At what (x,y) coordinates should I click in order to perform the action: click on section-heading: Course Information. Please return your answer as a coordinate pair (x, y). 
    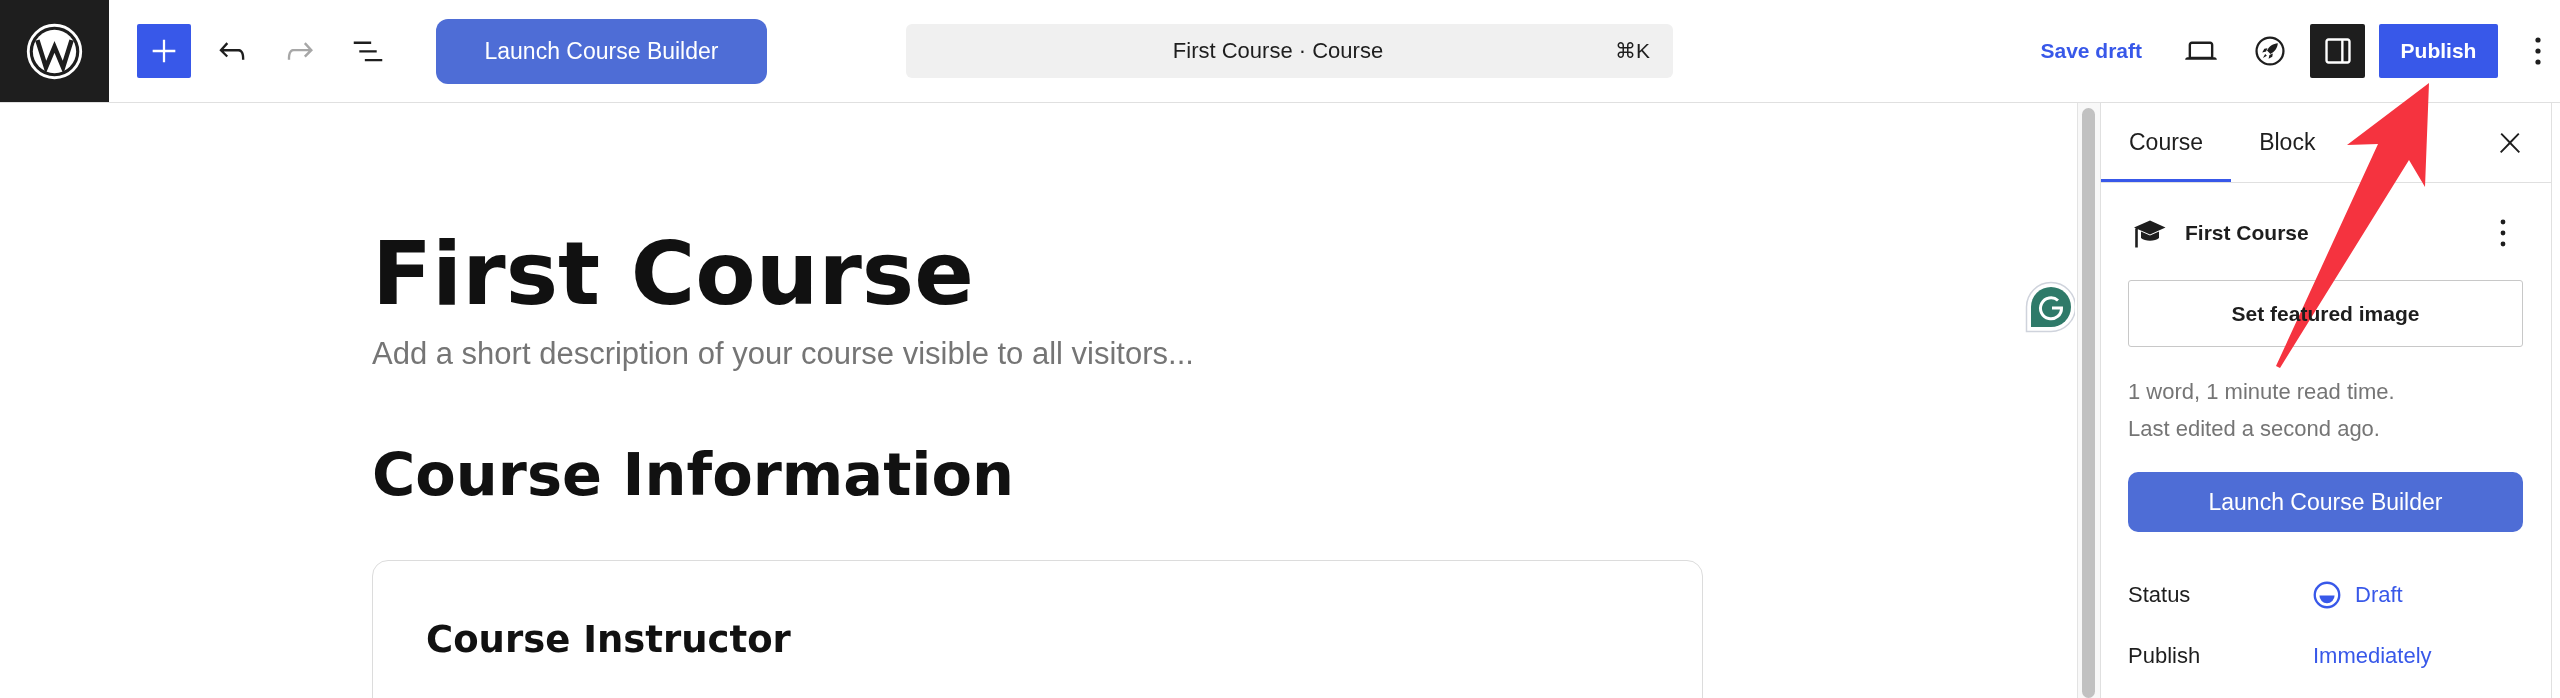
    Looking at the image, I should click on (693, 474).